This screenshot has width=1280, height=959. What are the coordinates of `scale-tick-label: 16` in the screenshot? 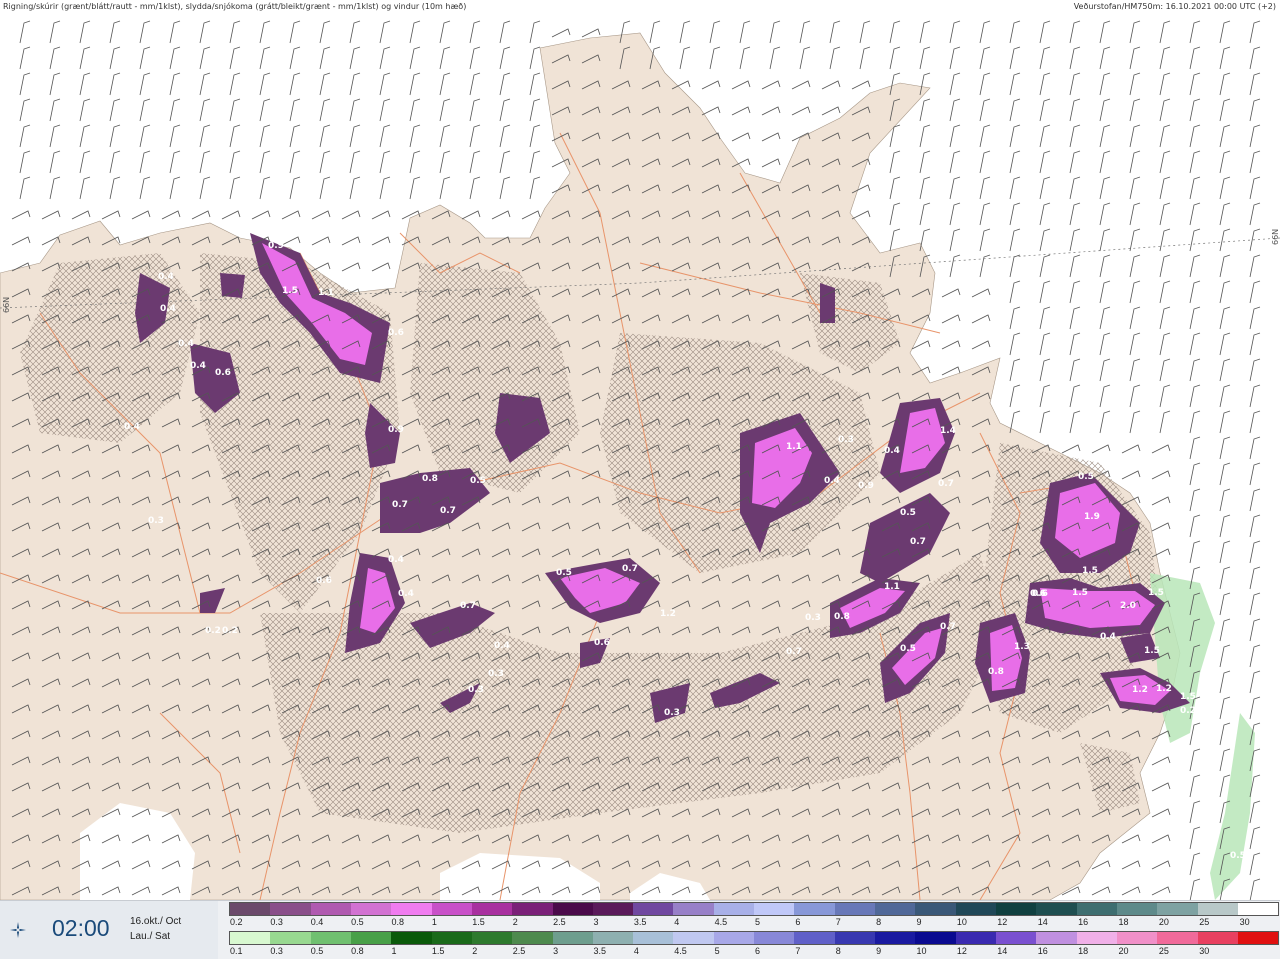 It's located at (1042, 951).